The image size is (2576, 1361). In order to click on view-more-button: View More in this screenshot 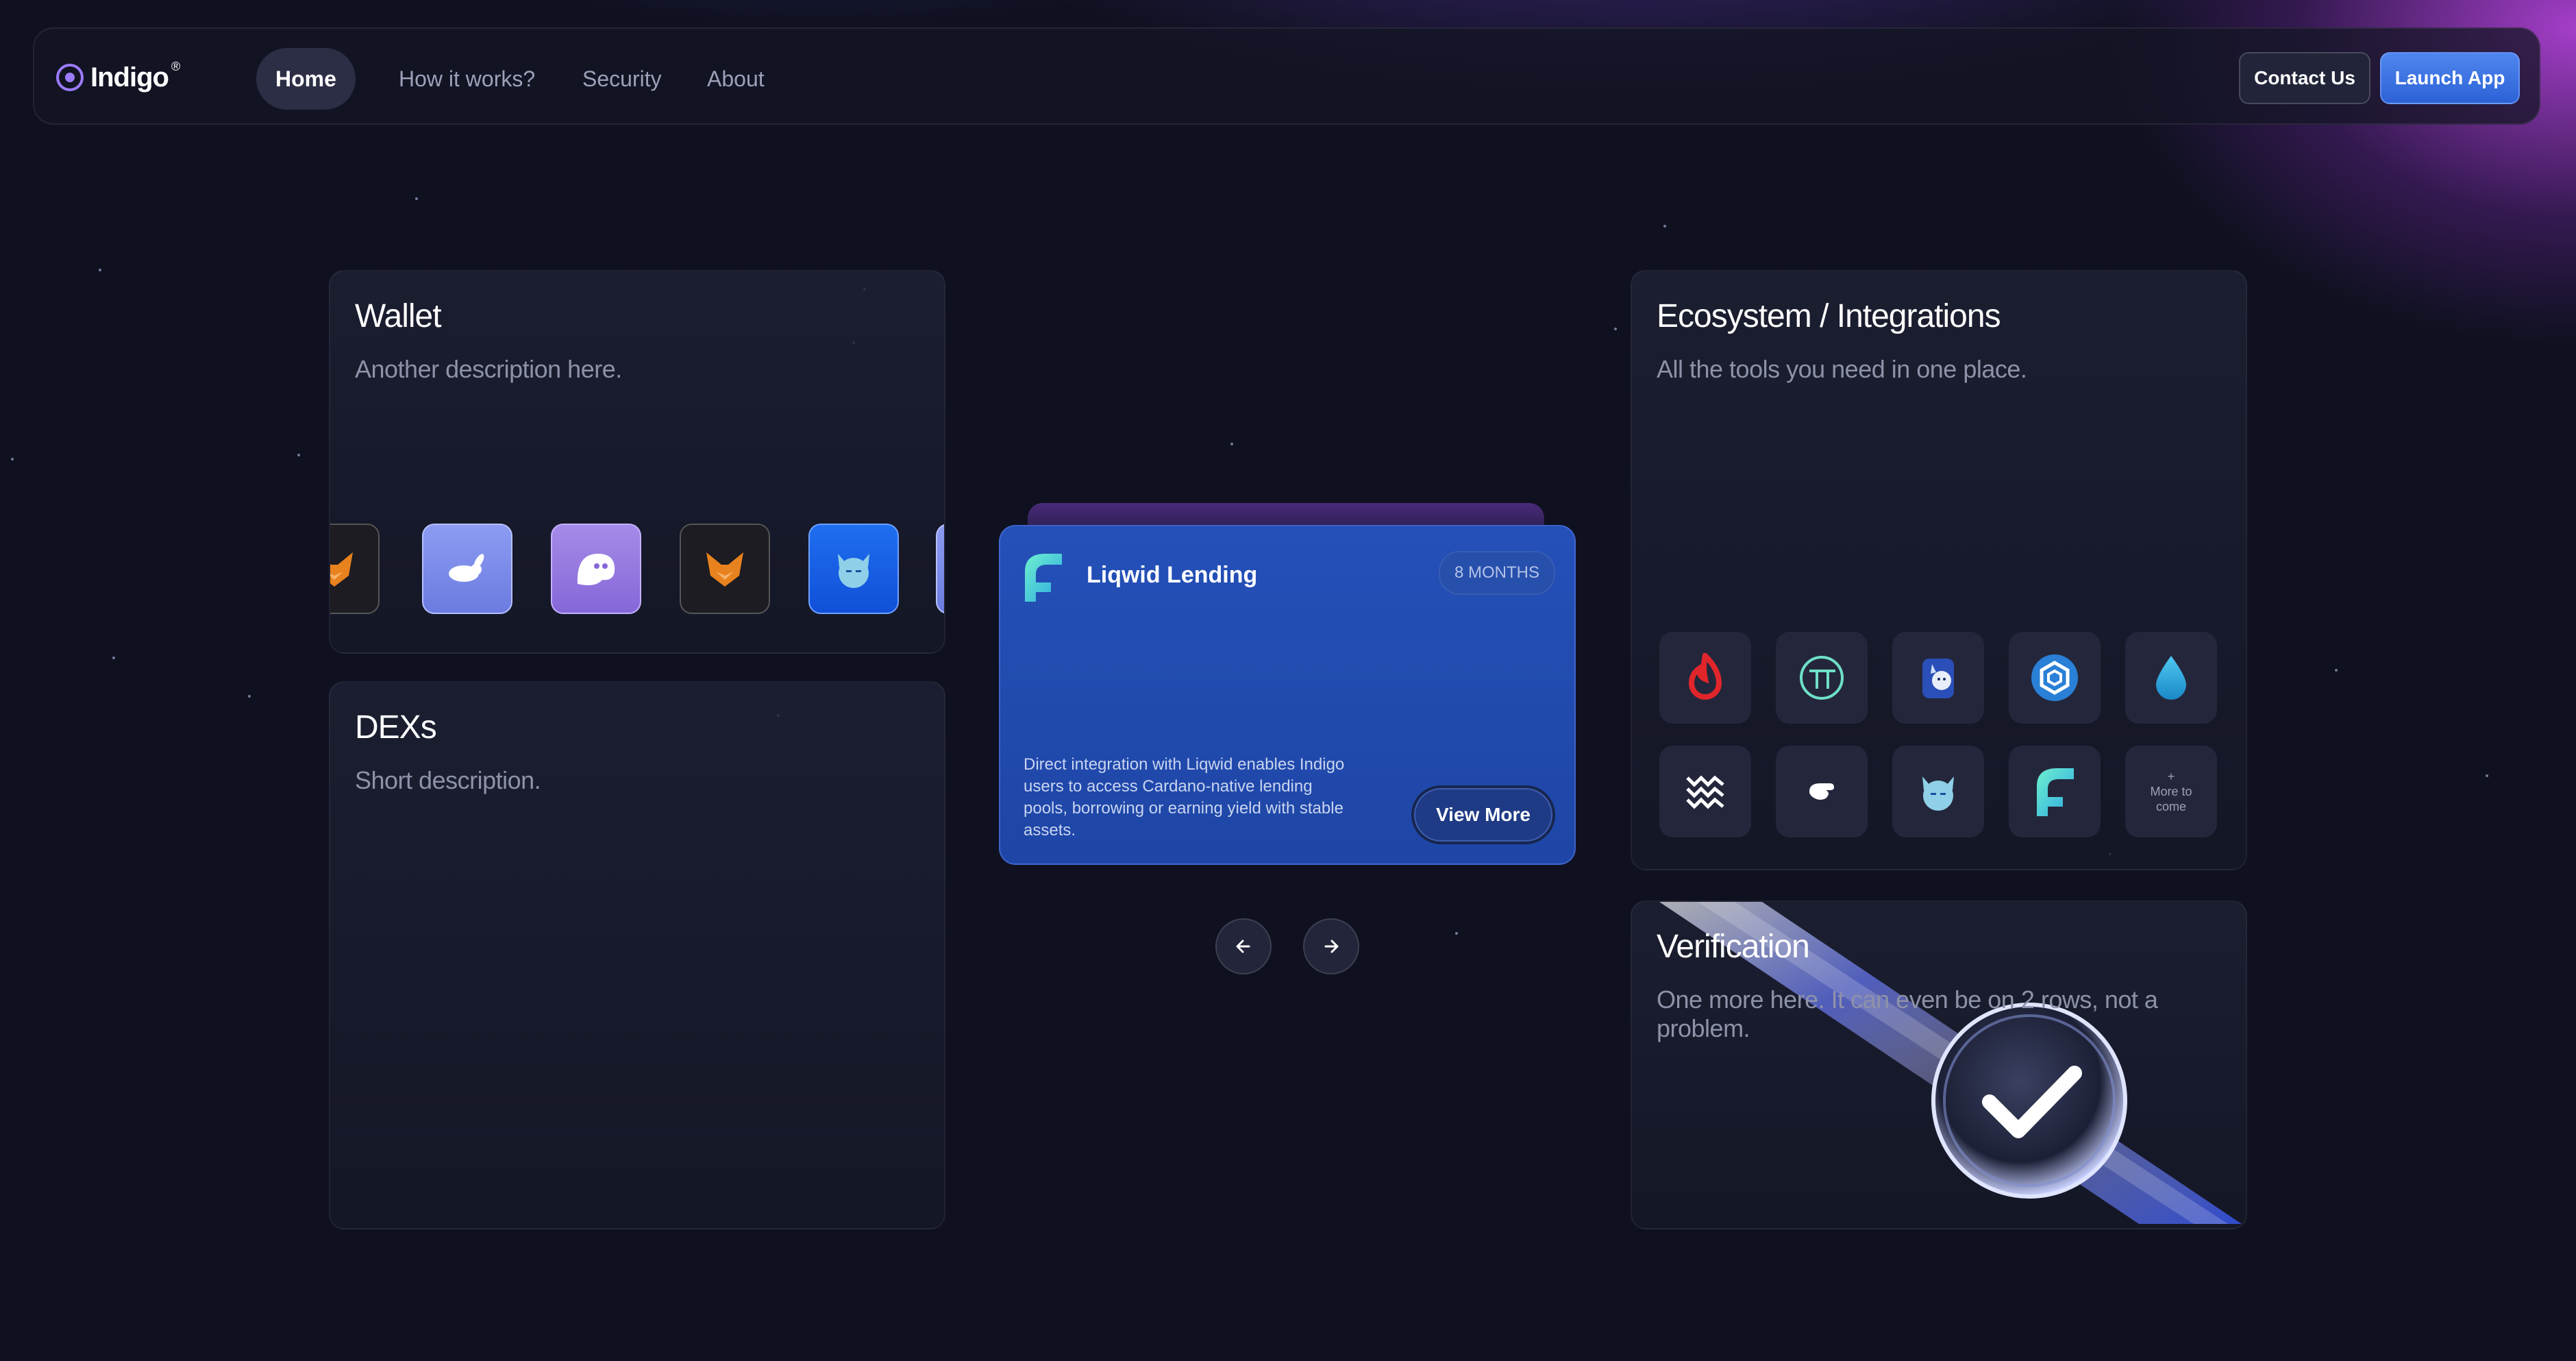, I will do `click(1483, 815)`.